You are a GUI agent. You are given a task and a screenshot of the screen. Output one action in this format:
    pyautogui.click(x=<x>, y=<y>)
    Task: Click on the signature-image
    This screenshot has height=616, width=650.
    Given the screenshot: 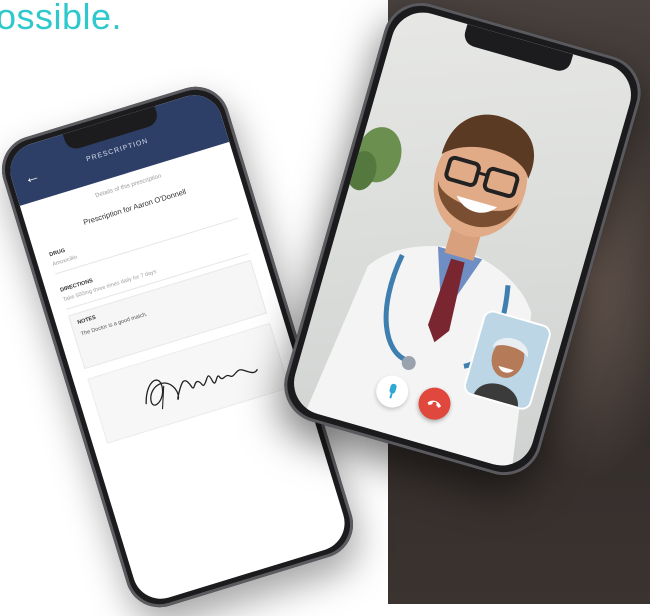 What is the action you would take?
    pyautogui.click(x=201, y=389)
    